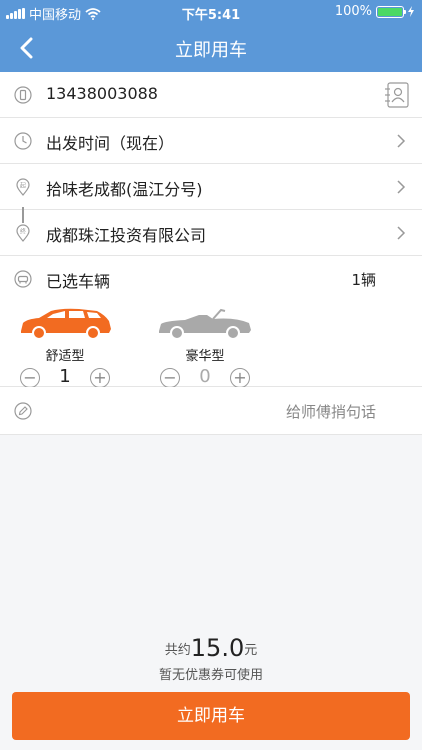 This screenshot has width=422, height=750. I want to click on comfort-car-icon, so click(66, 324).